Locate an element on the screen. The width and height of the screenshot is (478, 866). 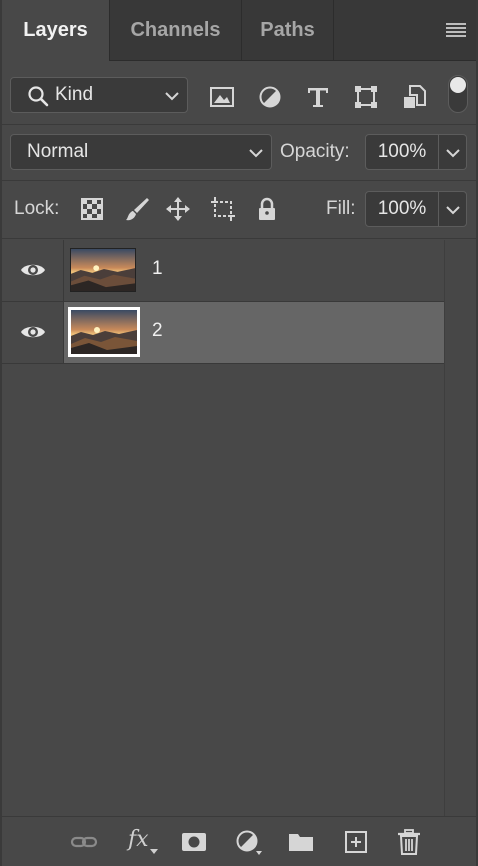
lock-image-pixels-brush-icon is located at coordinates (137, 209).